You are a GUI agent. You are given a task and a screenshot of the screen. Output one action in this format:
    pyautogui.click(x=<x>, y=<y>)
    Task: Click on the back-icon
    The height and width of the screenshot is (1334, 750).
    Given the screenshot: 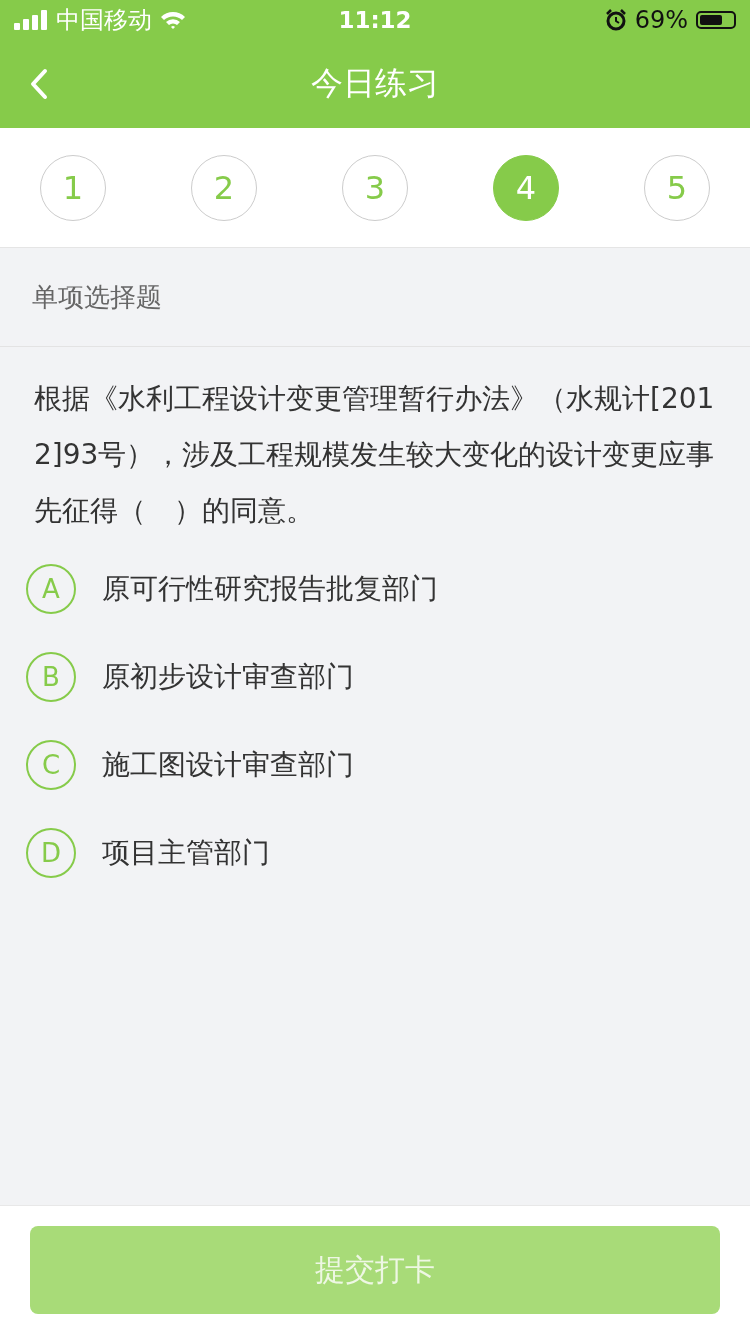 What is the action you would take?
    pyautogui.click(x=39, y=84)
    